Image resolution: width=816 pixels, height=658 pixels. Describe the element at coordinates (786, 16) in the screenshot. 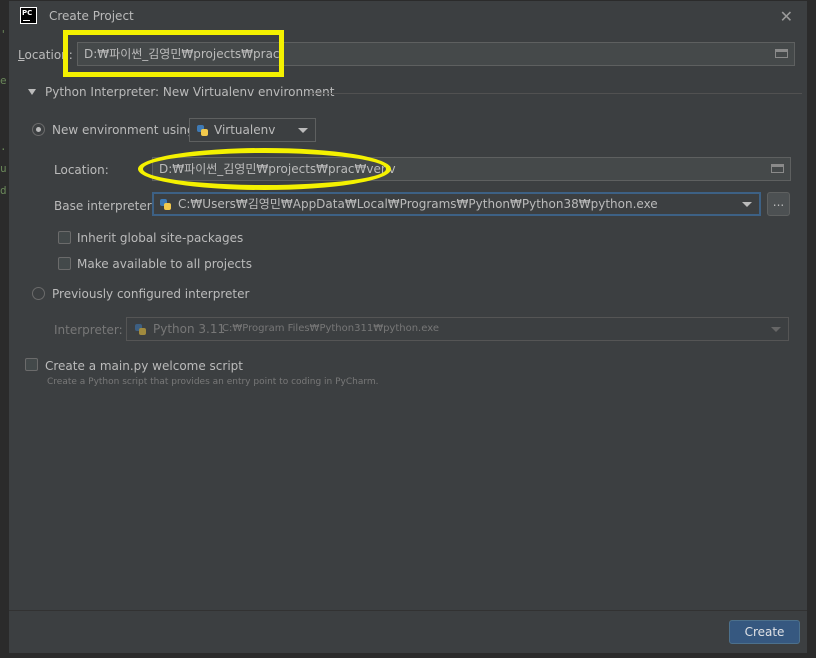

I see `close-icon: ✕` at that location.